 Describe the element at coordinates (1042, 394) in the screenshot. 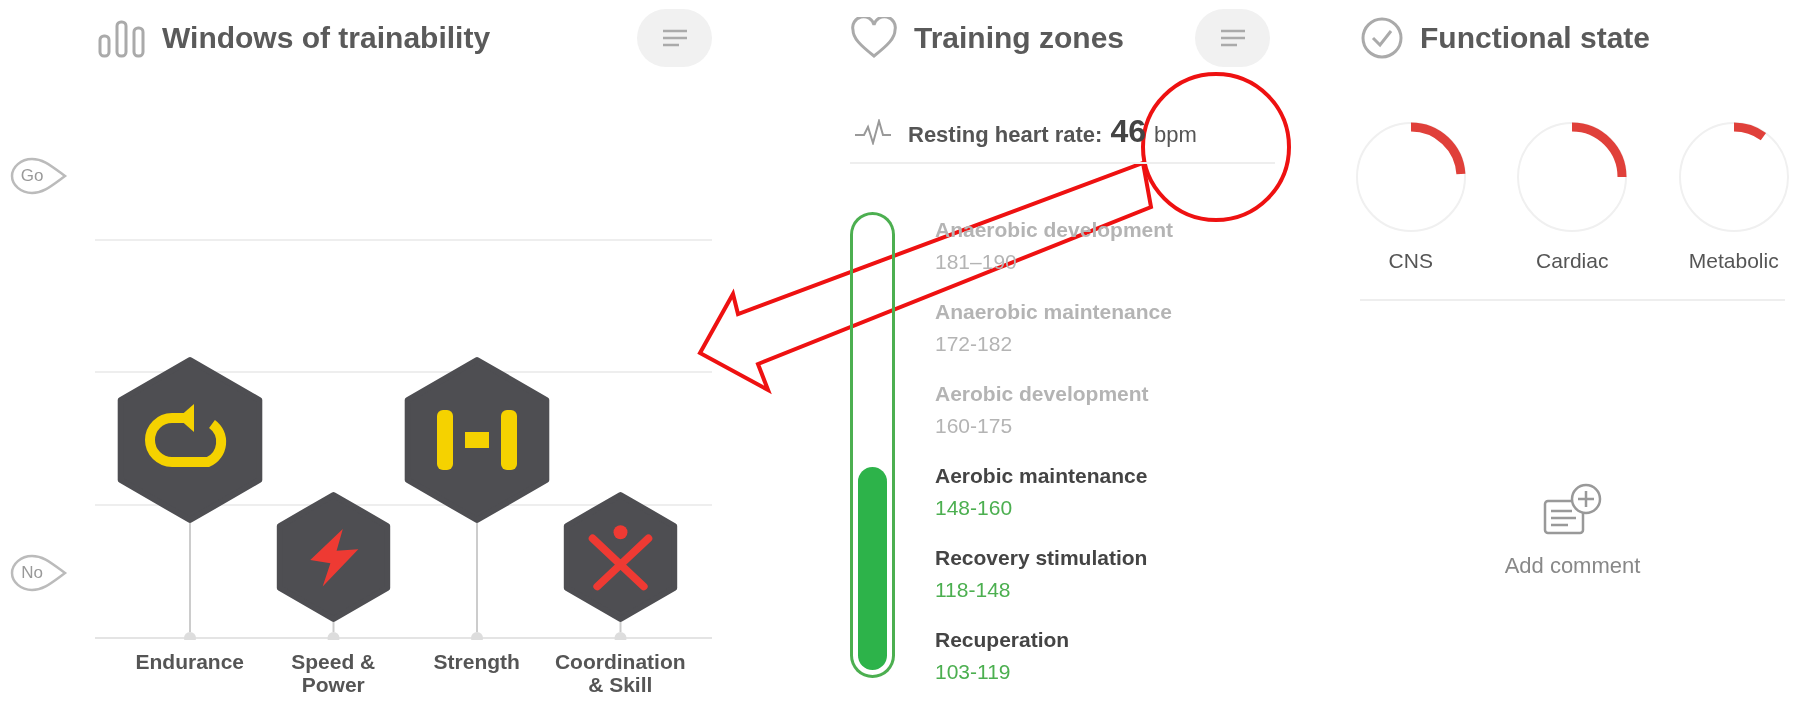

I see `zone-name: Aerobic development` at that location.